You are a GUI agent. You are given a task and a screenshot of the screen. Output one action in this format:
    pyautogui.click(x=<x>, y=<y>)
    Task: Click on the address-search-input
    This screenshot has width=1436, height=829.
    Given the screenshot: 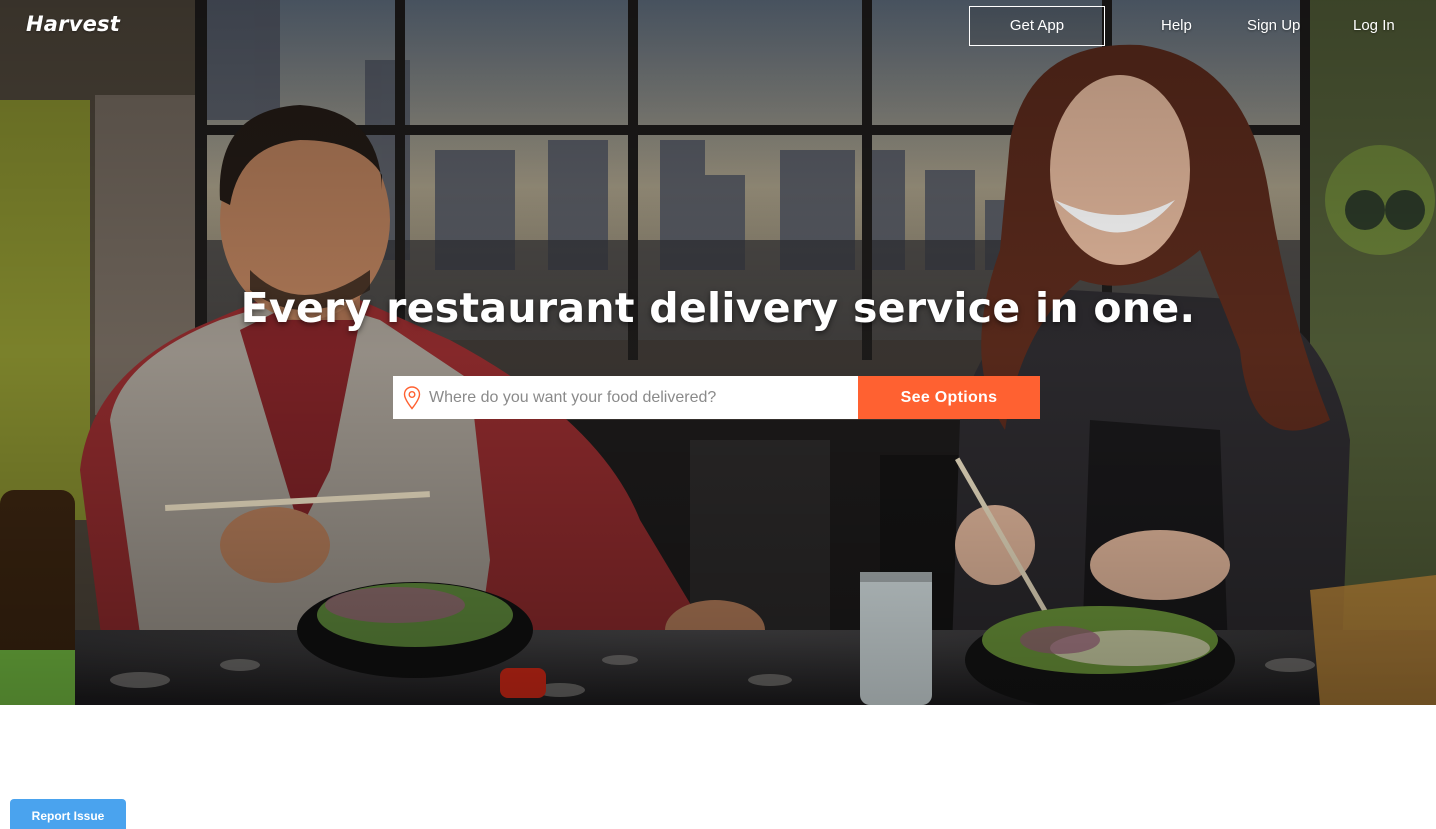 What is the action you would take?
    pyautogui.click(x=639, y=397)
    